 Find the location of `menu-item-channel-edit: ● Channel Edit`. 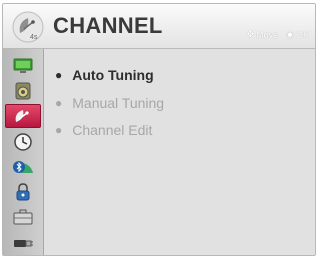

menu-item-channel-edit: ● Channel Edit is located at coordinates (103, 130).